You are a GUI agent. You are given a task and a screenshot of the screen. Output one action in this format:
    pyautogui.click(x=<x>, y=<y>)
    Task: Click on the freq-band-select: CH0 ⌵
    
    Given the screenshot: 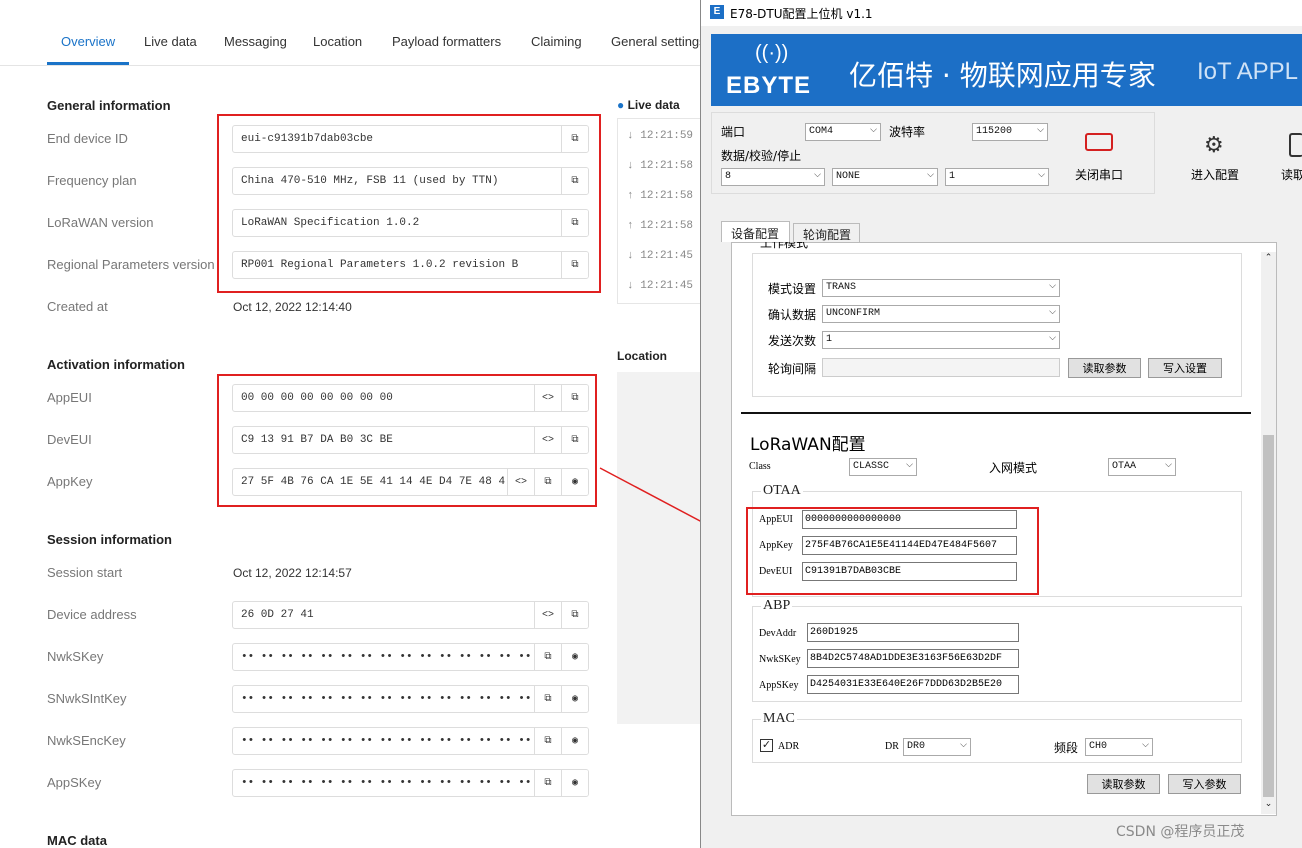 What is the action you would take?
    pyautogui.click(x=1119, y=747)
    